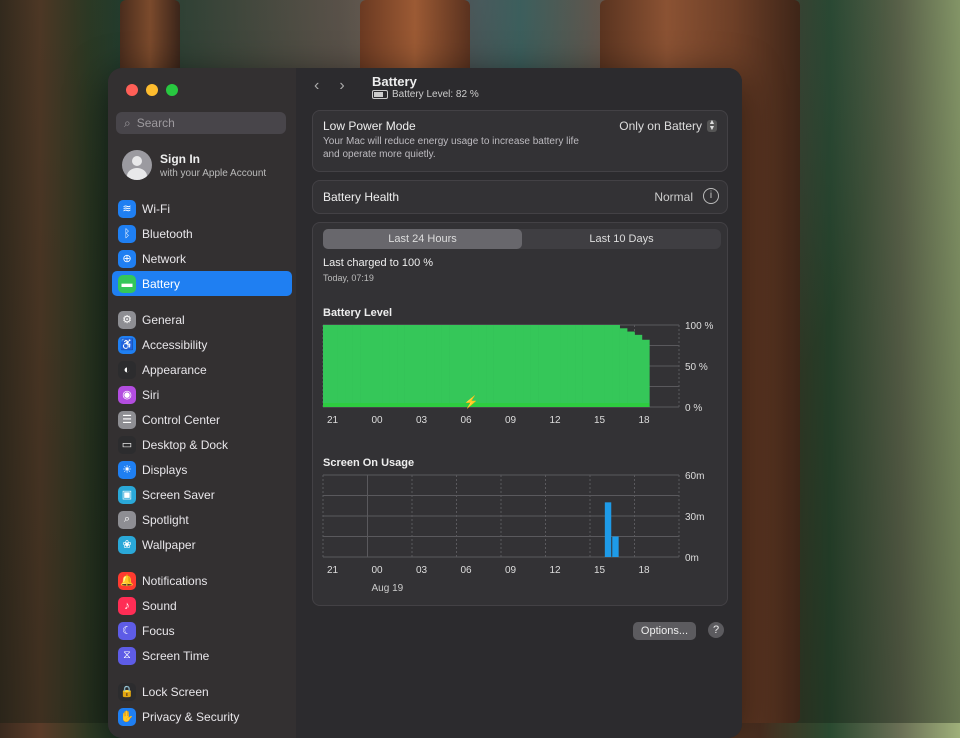  Describe the element at coordinates (161, 283) in the screenshot. I see `sidebar-item-label: Battery` at that location.